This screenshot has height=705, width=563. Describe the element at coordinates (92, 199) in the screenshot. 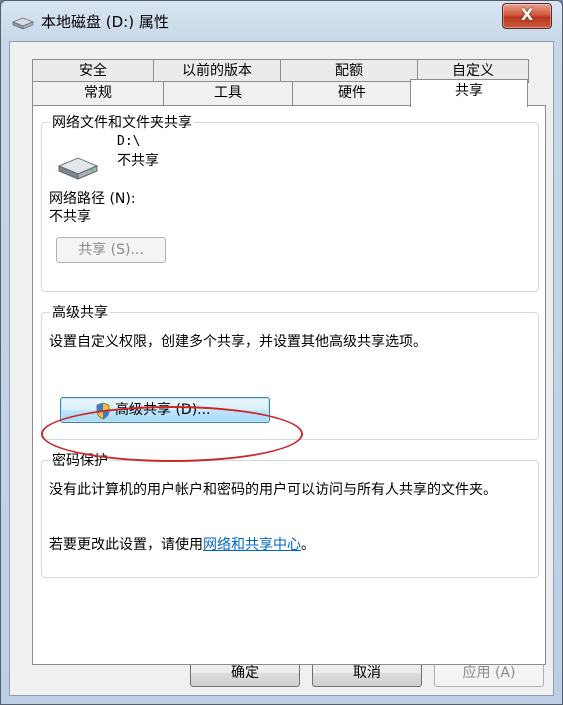

I see `network-path-label: 网络路径 (N):` at that location.